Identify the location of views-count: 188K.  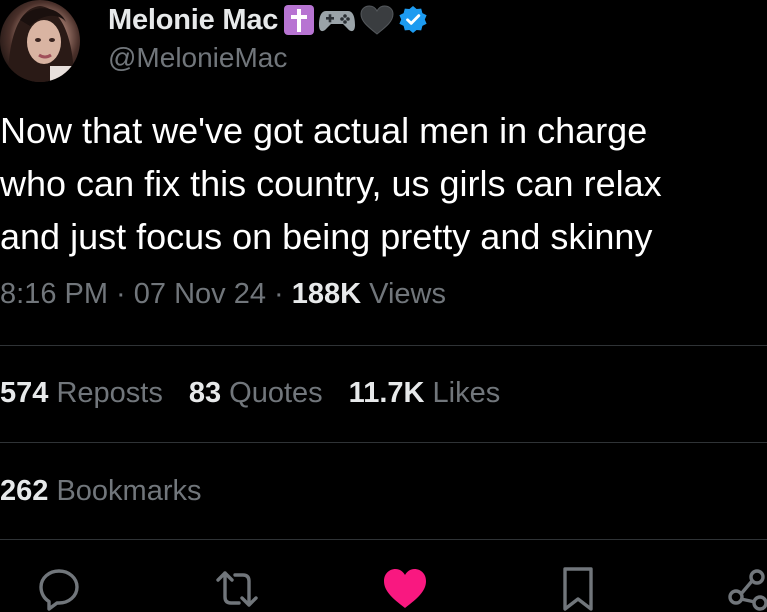
(326, 294).